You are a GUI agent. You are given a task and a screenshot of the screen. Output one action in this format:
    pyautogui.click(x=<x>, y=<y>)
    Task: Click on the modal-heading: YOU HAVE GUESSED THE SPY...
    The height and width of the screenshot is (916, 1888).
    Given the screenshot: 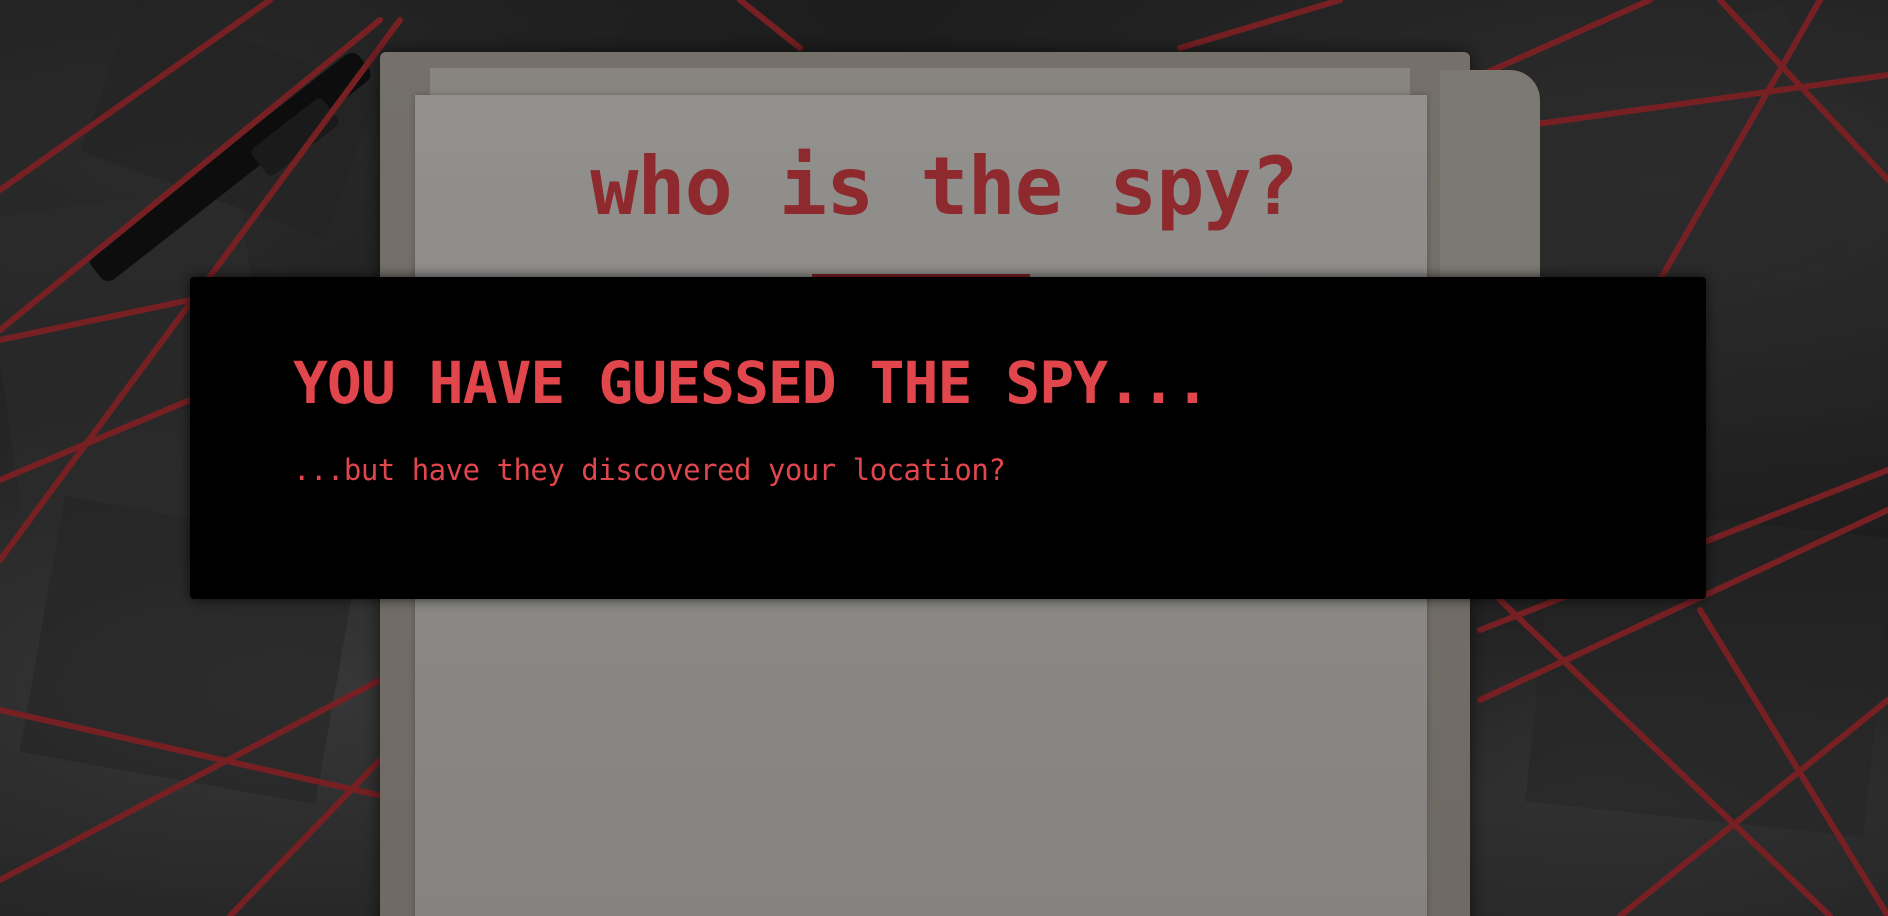 What is the action you would take?
    pyautogui.click(x=751, y=383)
    